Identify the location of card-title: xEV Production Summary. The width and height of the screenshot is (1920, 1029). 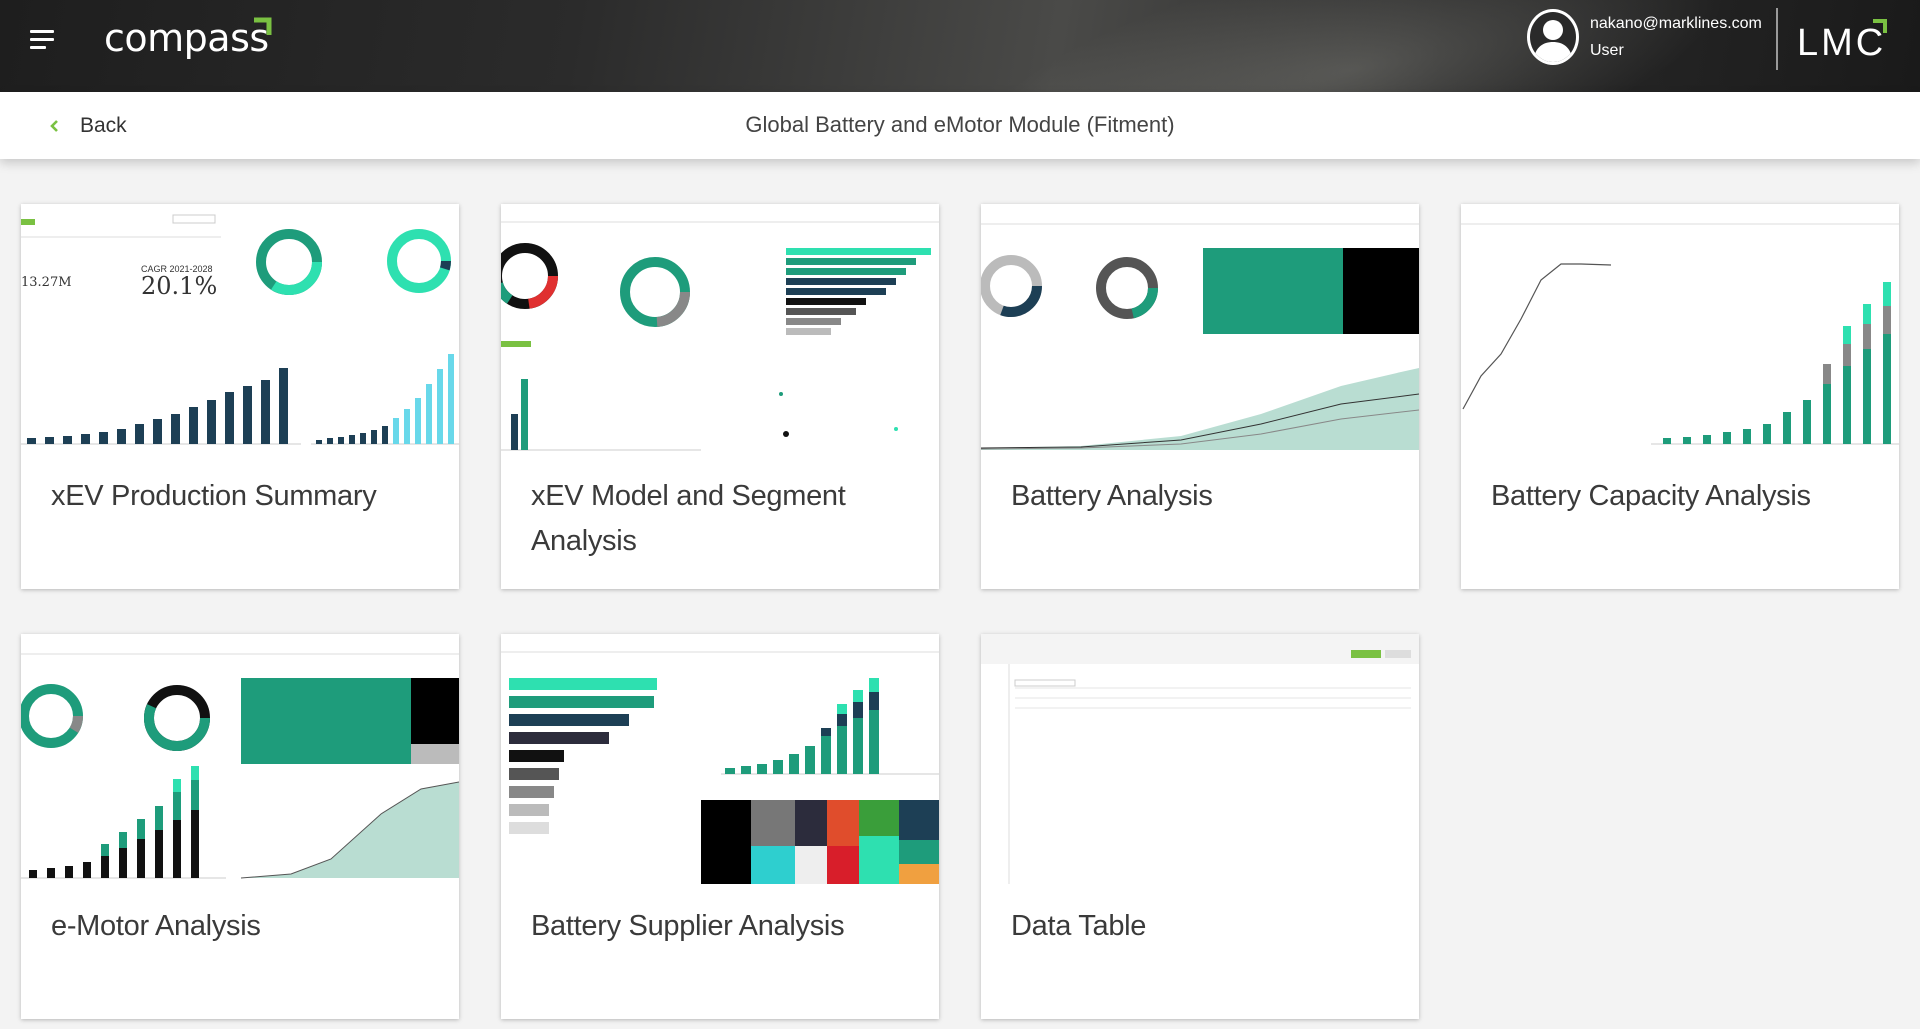
(214, 496).